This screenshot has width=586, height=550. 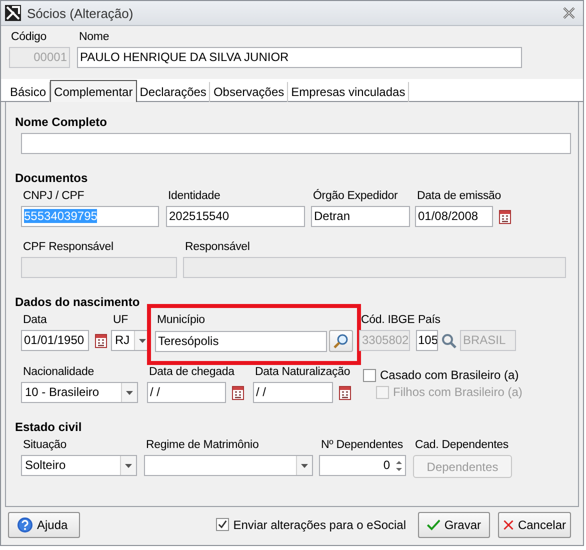 I want to click on section-title: Documentos, so click(x=52, y=178).